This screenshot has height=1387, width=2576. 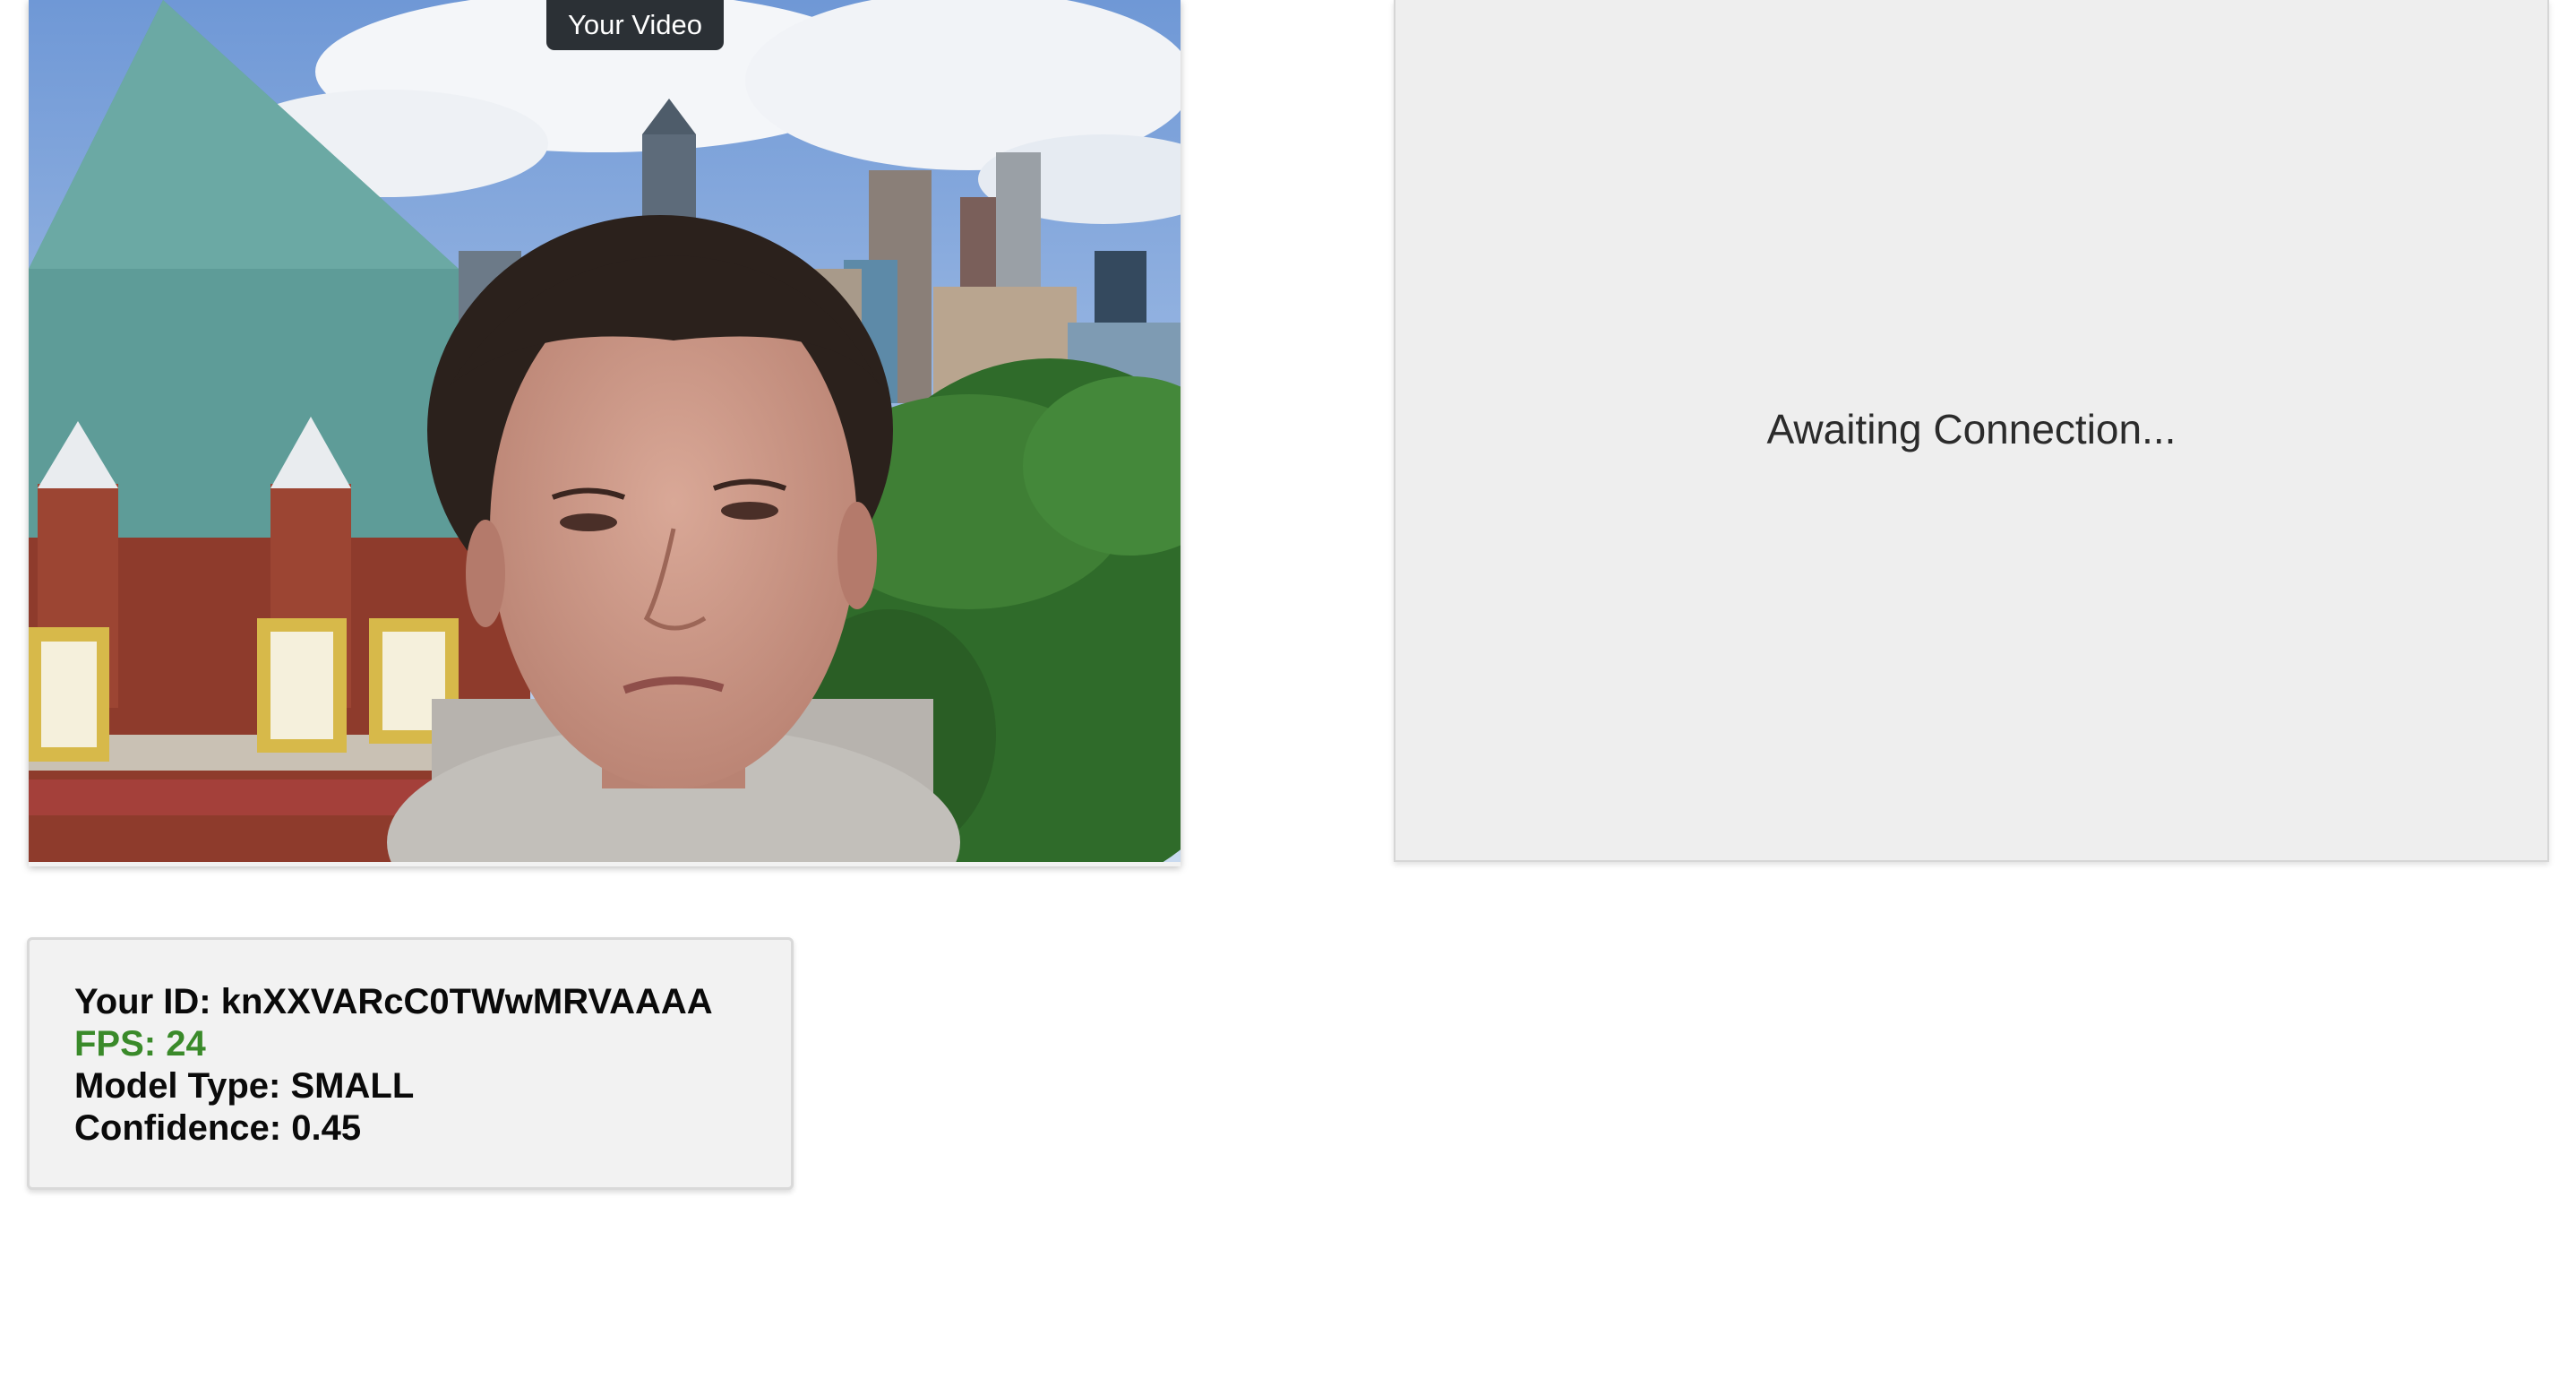 What do you see at coordinates (178, 1128) in the screenshot?
I see `confidence-label: Confidence:` at bounding box center [178, 1128].